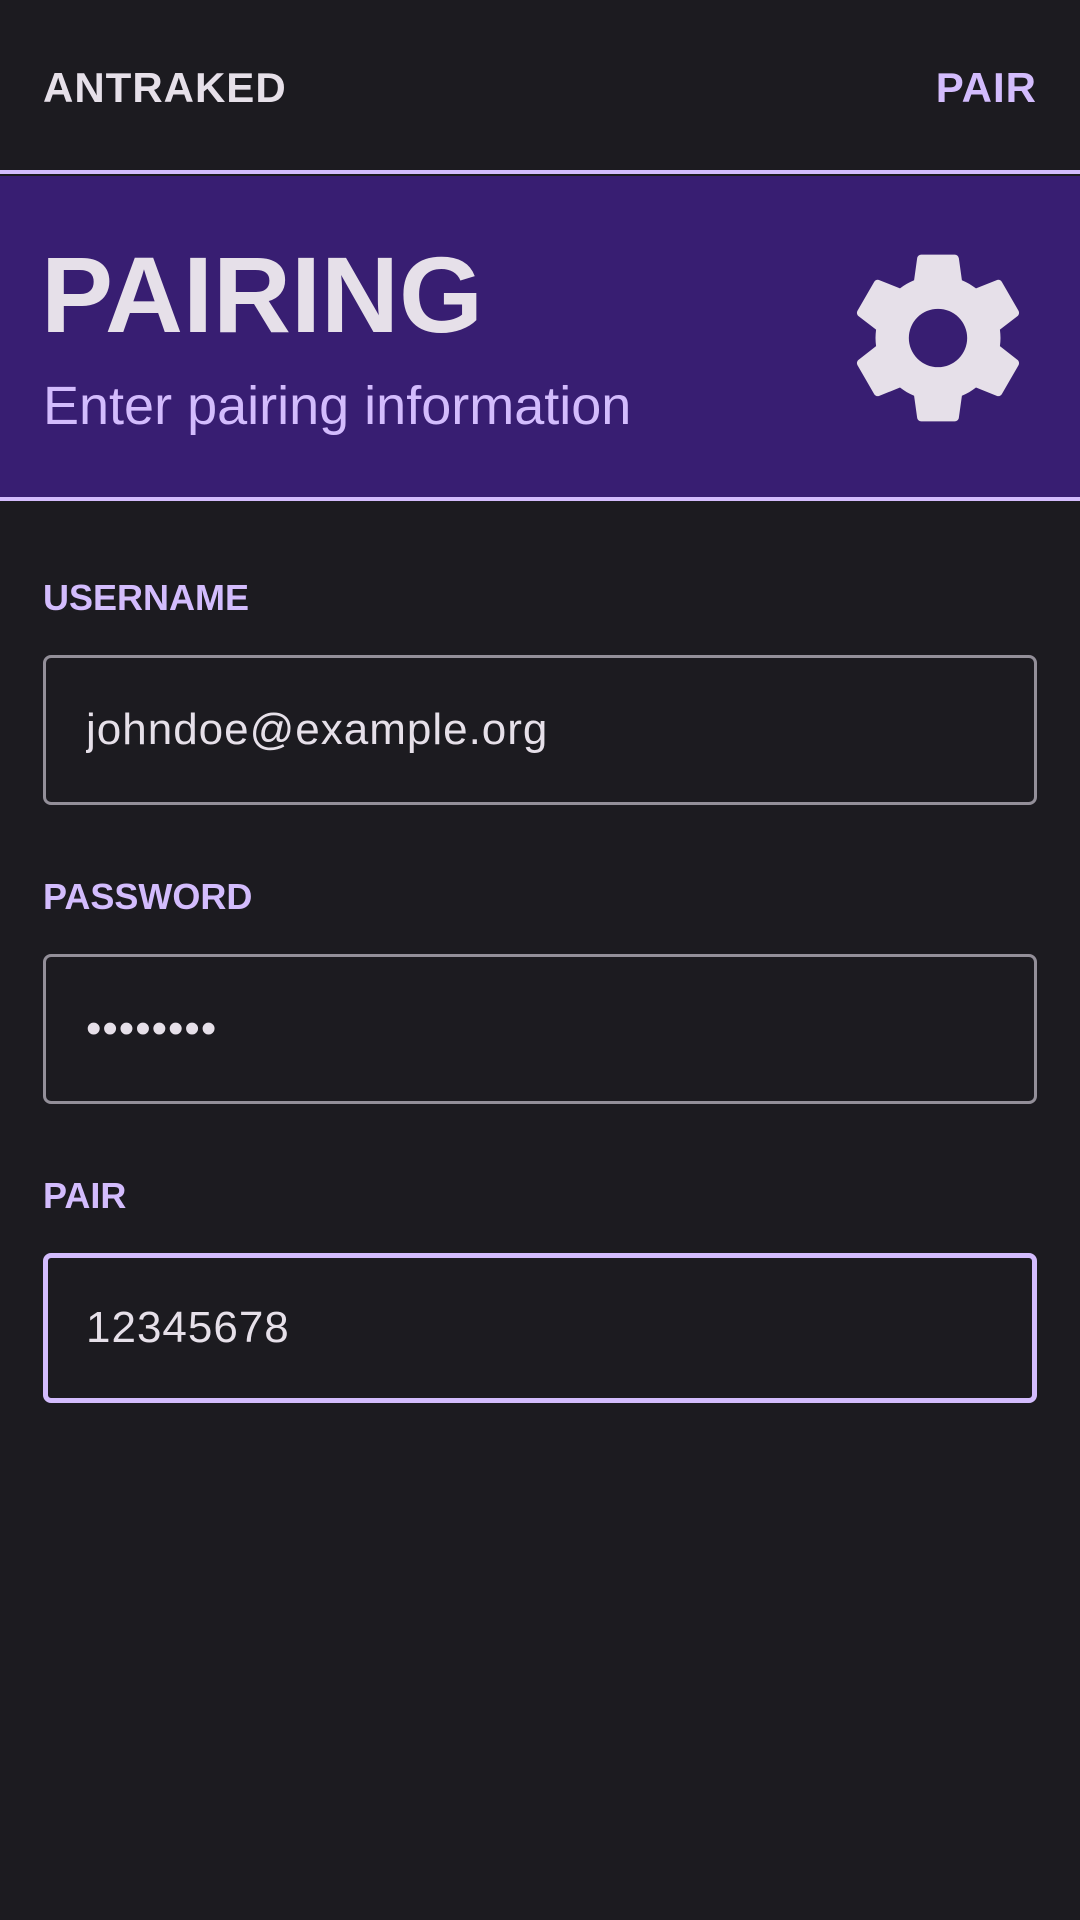  I want to click on page-subtitle: Enter pairing information, so click(337, 406).